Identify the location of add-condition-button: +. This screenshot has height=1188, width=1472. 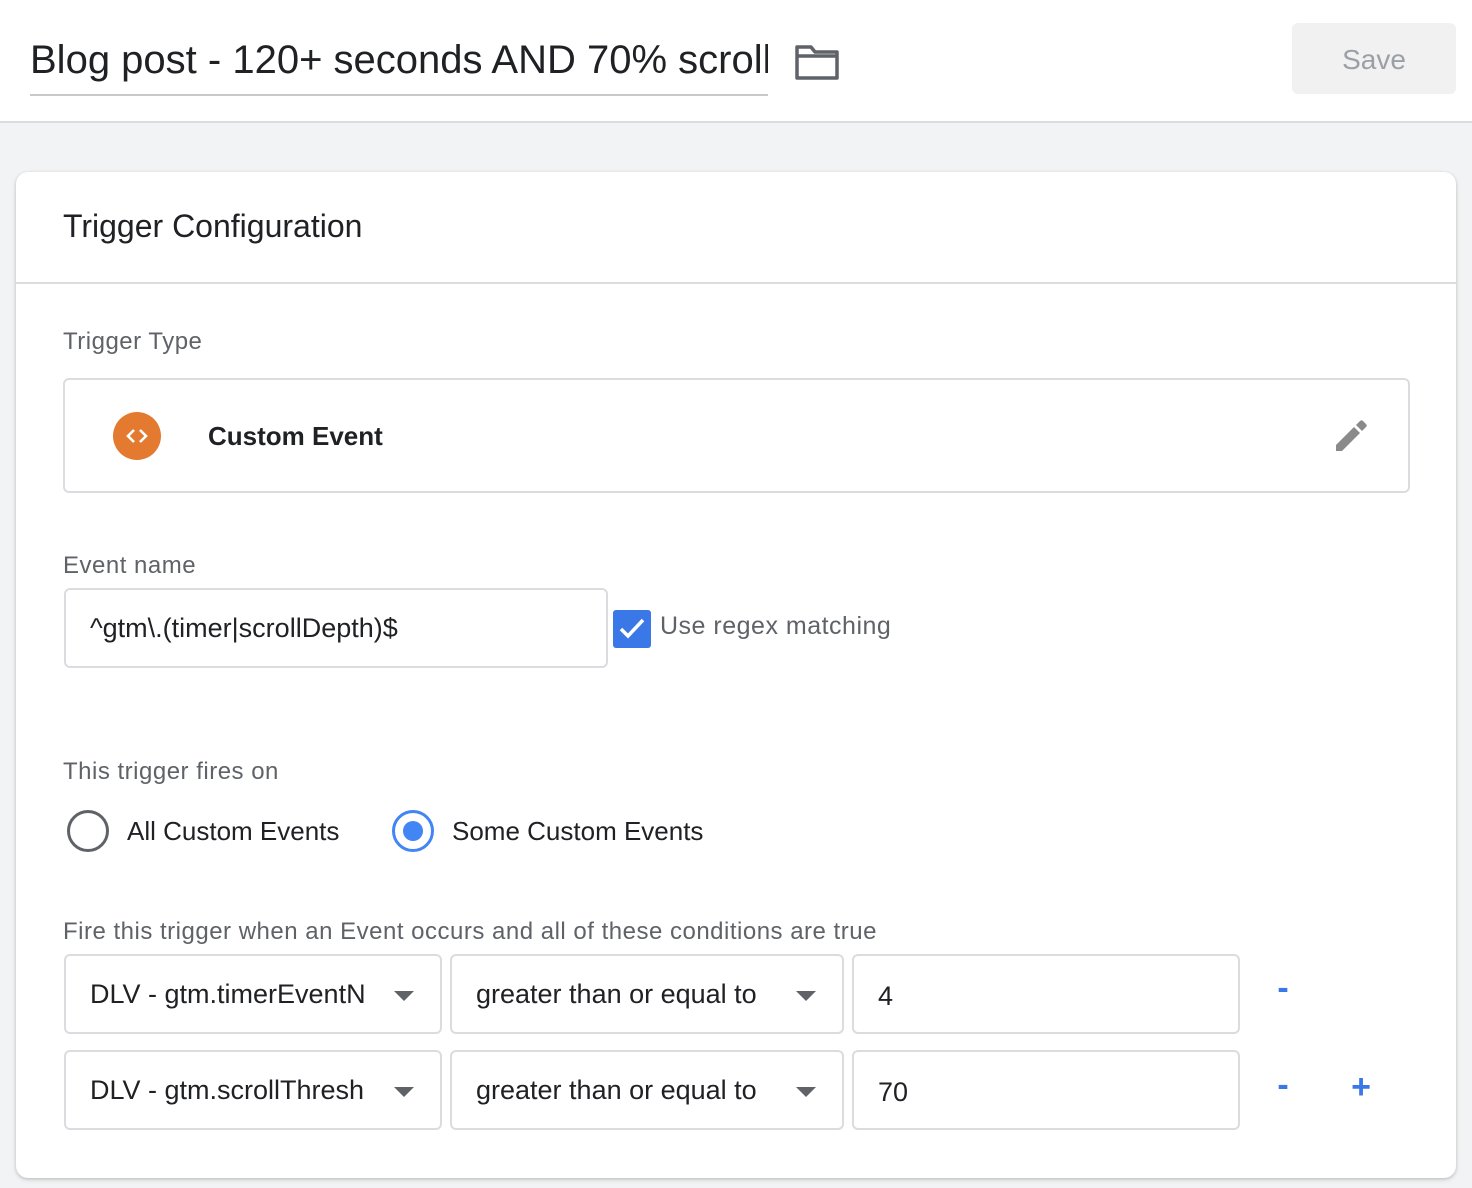
(1361, 1087).